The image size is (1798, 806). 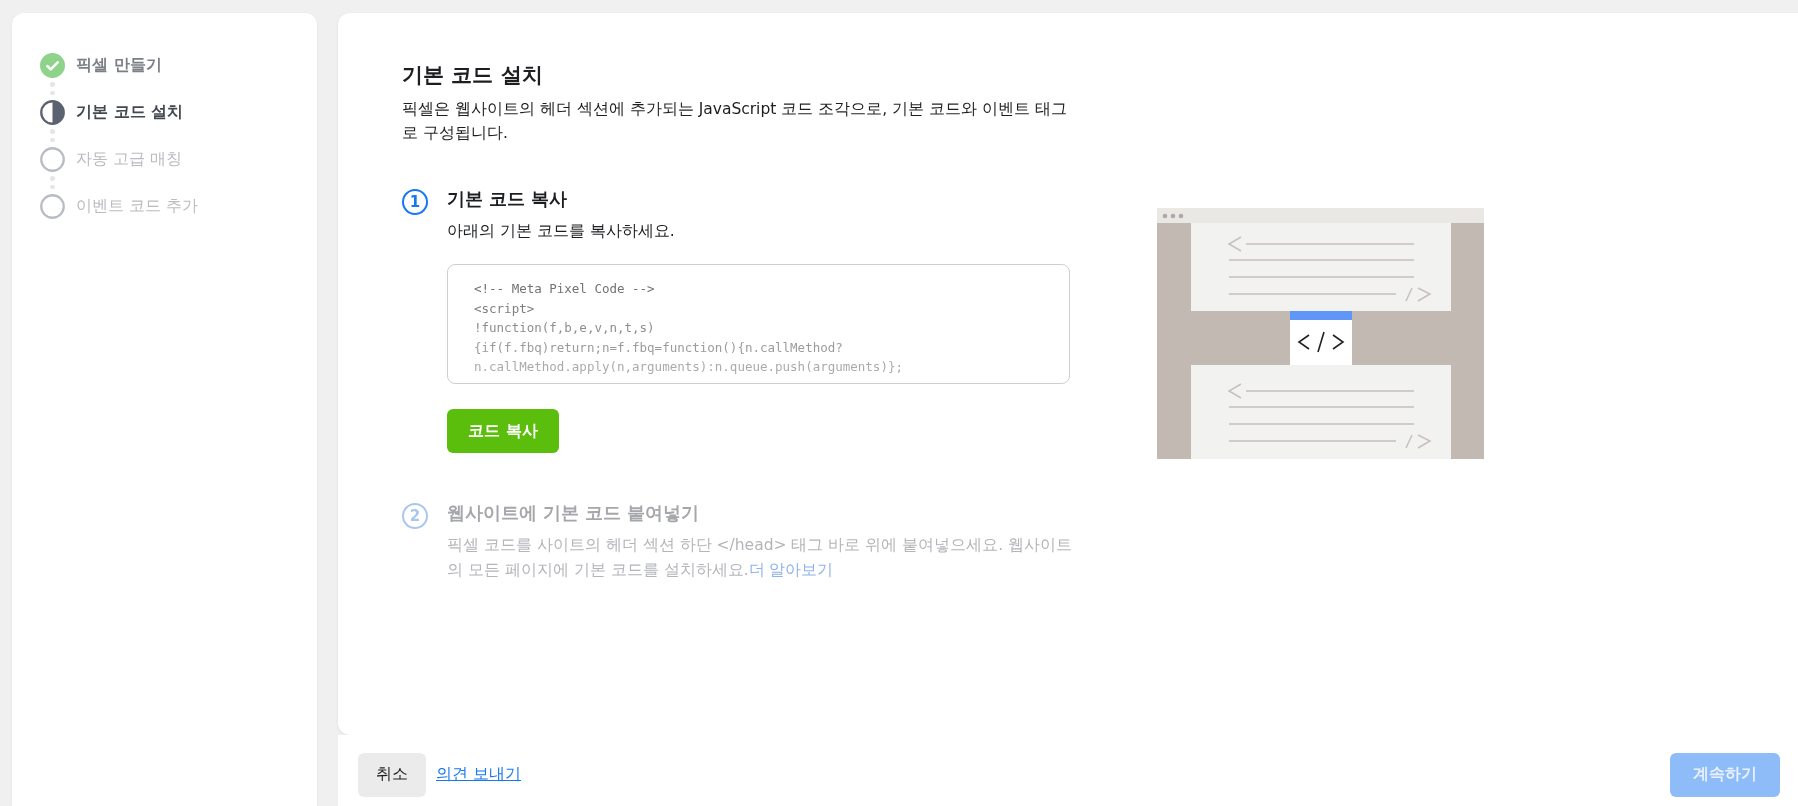 What do you see at coordinates (130, 112) in the screenshot?
I see `step-label: 기본 코드 설치` at bounding box center [130, 112].